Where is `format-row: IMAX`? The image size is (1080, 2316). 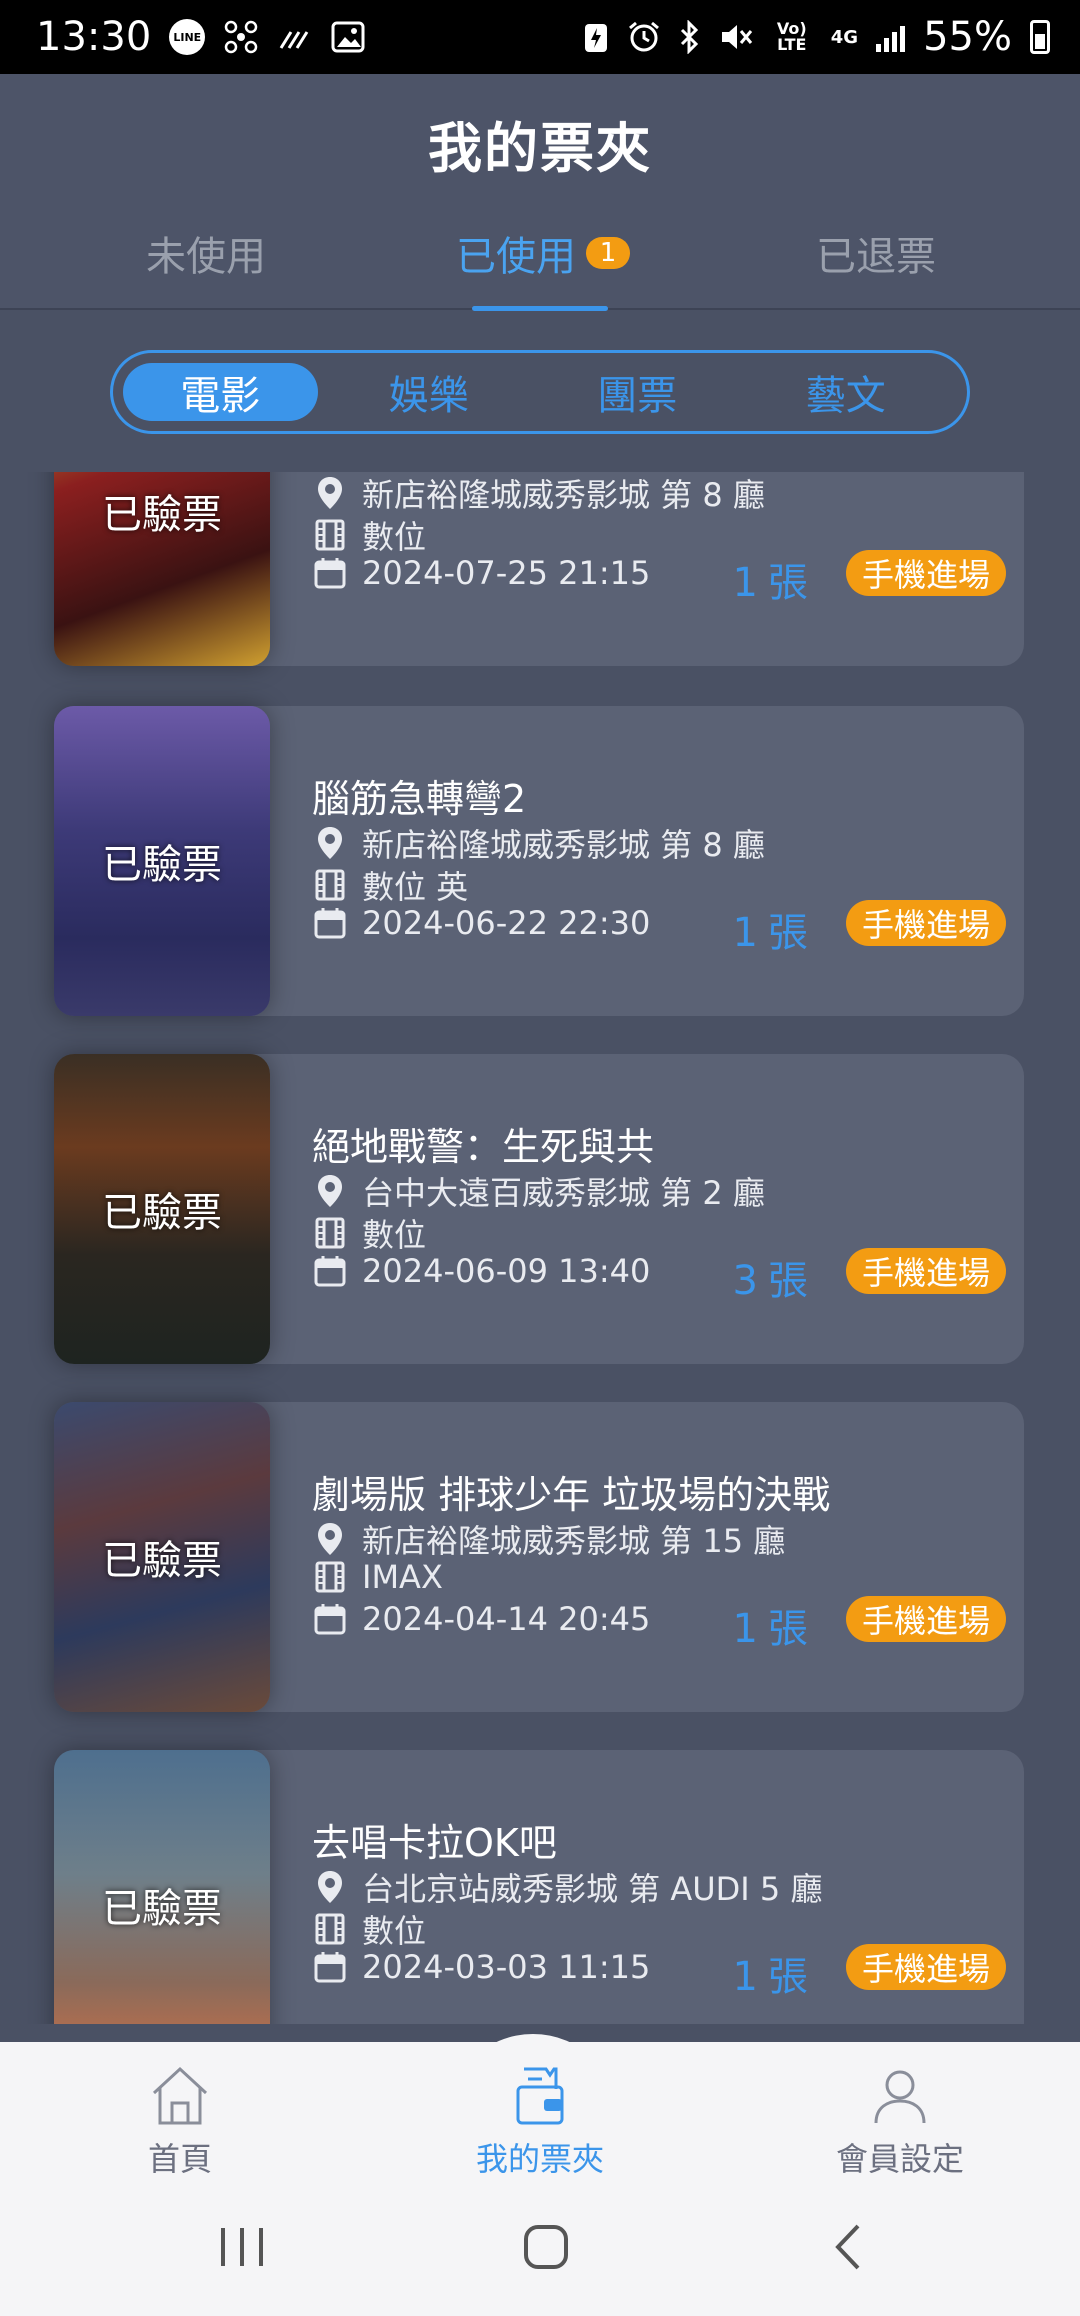
format-row: IMAX is located at coordinates (377, 1577).